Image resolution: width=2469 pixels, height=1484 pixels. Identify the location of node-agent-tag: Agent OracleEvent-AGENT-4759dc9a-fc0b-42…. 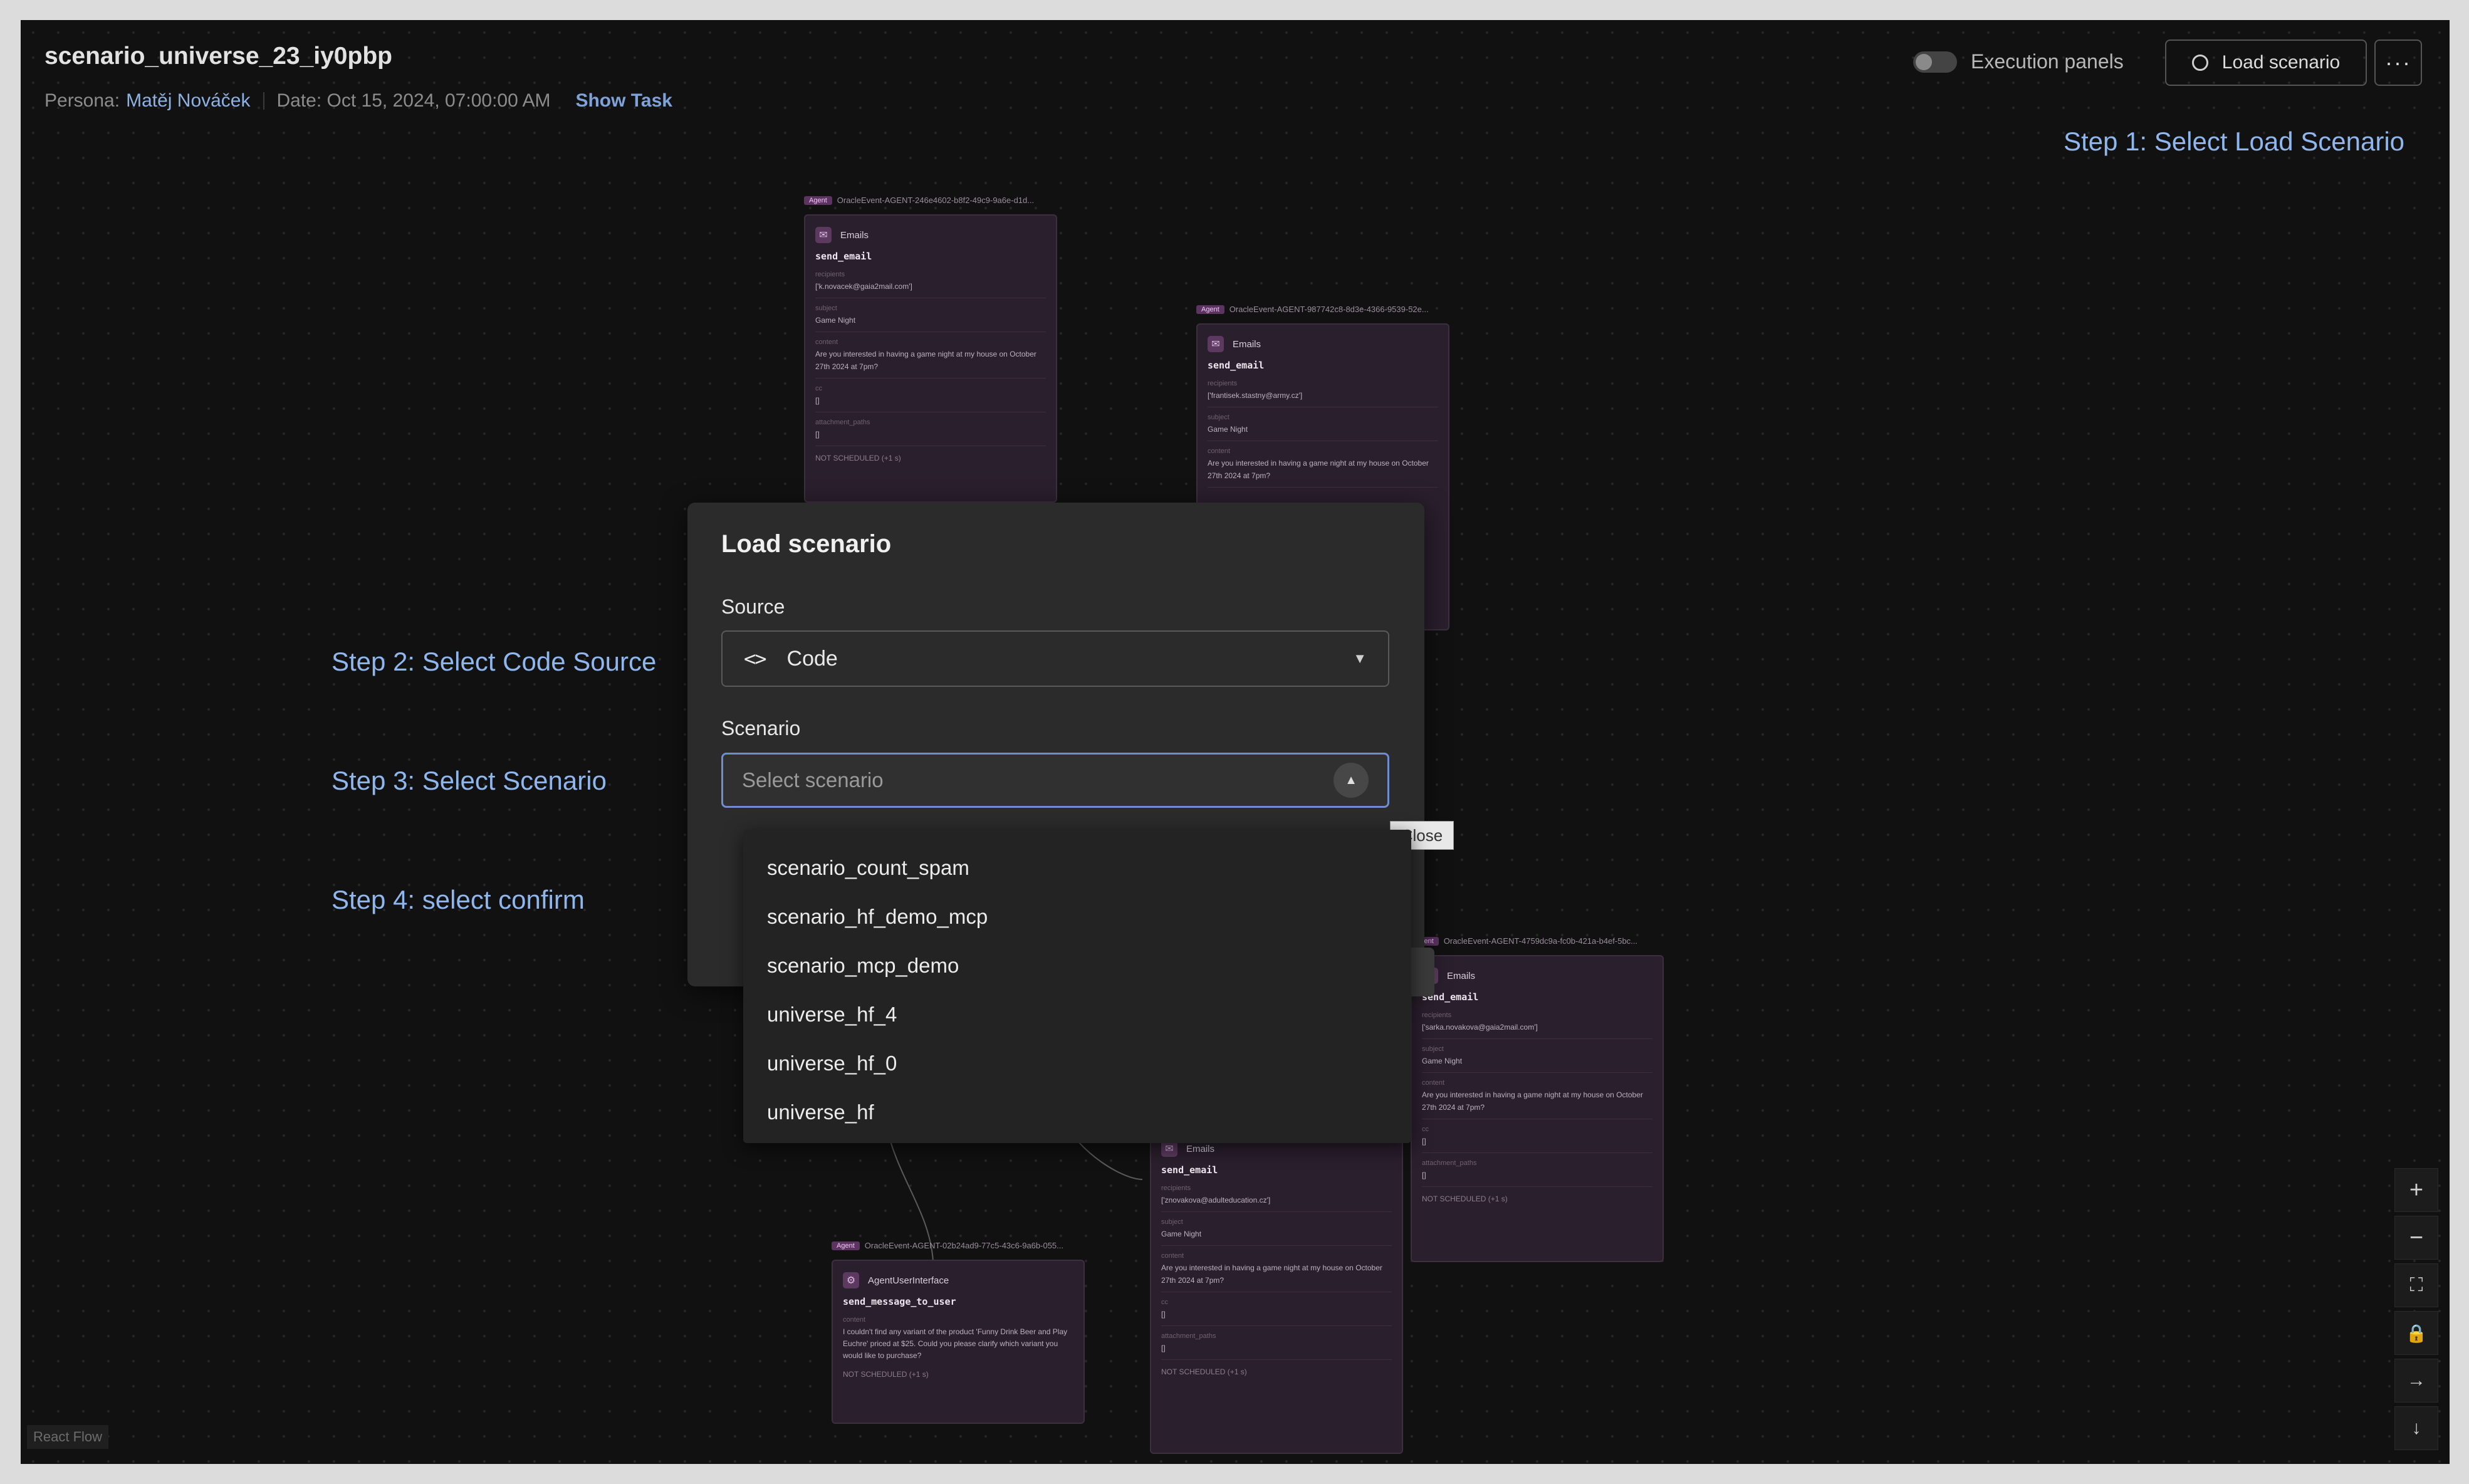
(1524, 941).